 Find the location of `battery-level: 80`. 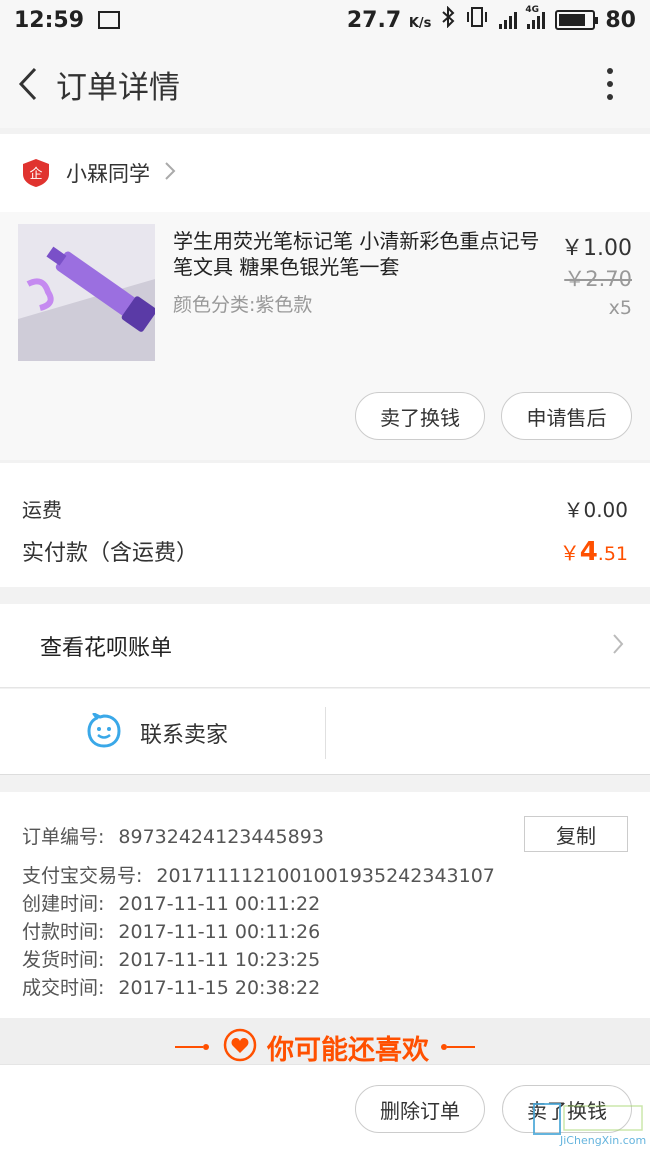

battery-level: 80 is located at coordinates (620, 20).